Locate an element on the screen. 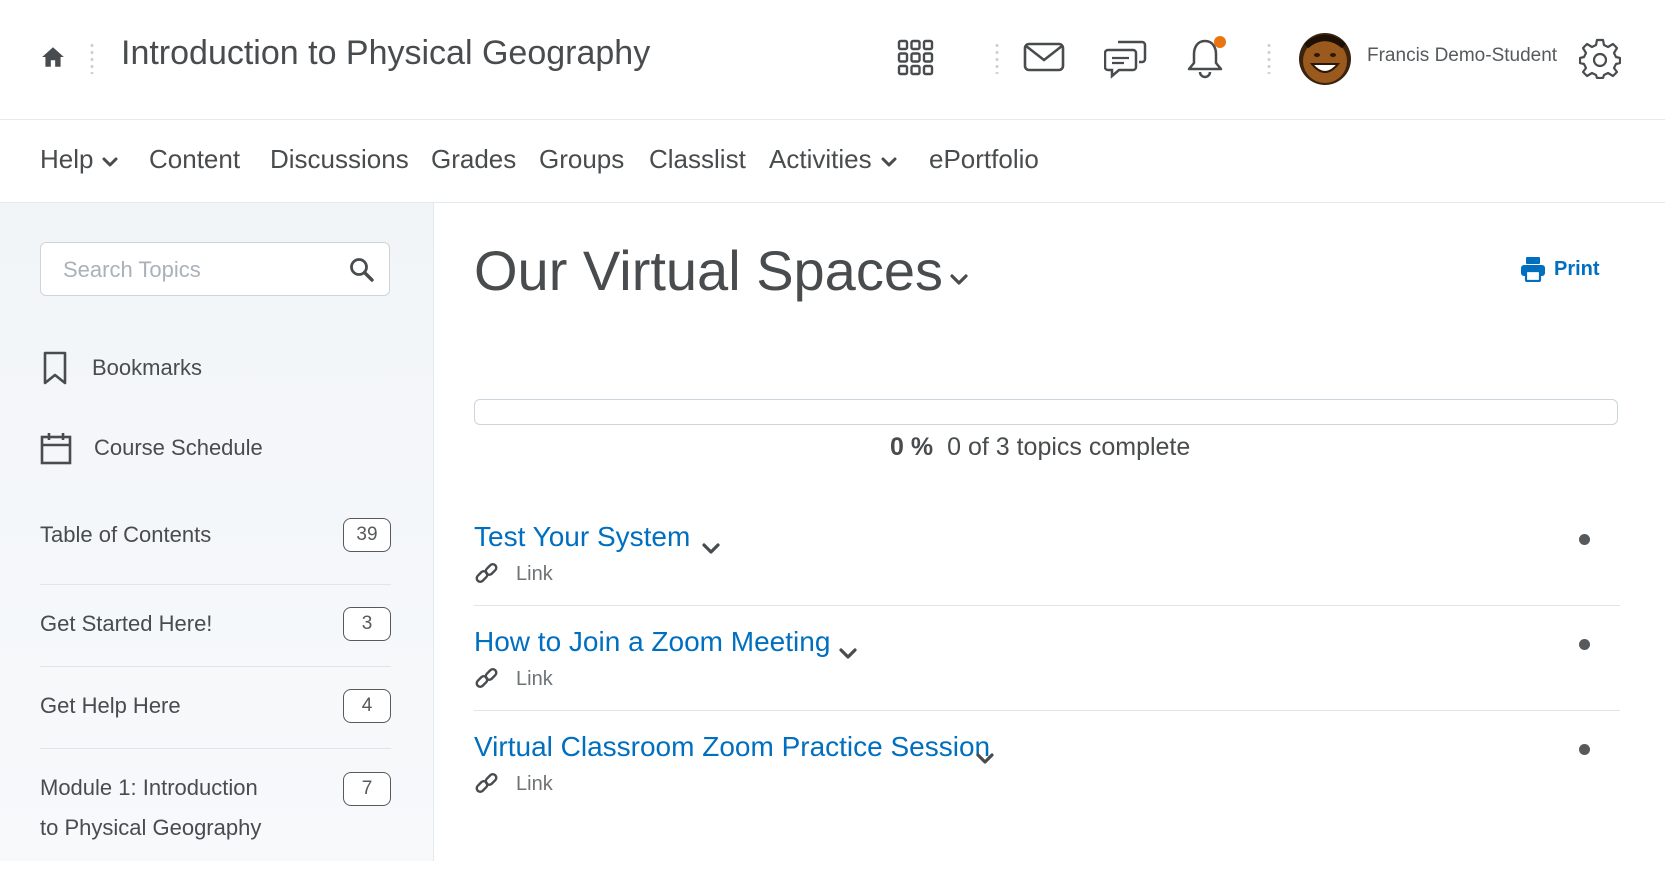 This screenshot has height=869, width=1665. search-icon is located at coordinates (362, 270).